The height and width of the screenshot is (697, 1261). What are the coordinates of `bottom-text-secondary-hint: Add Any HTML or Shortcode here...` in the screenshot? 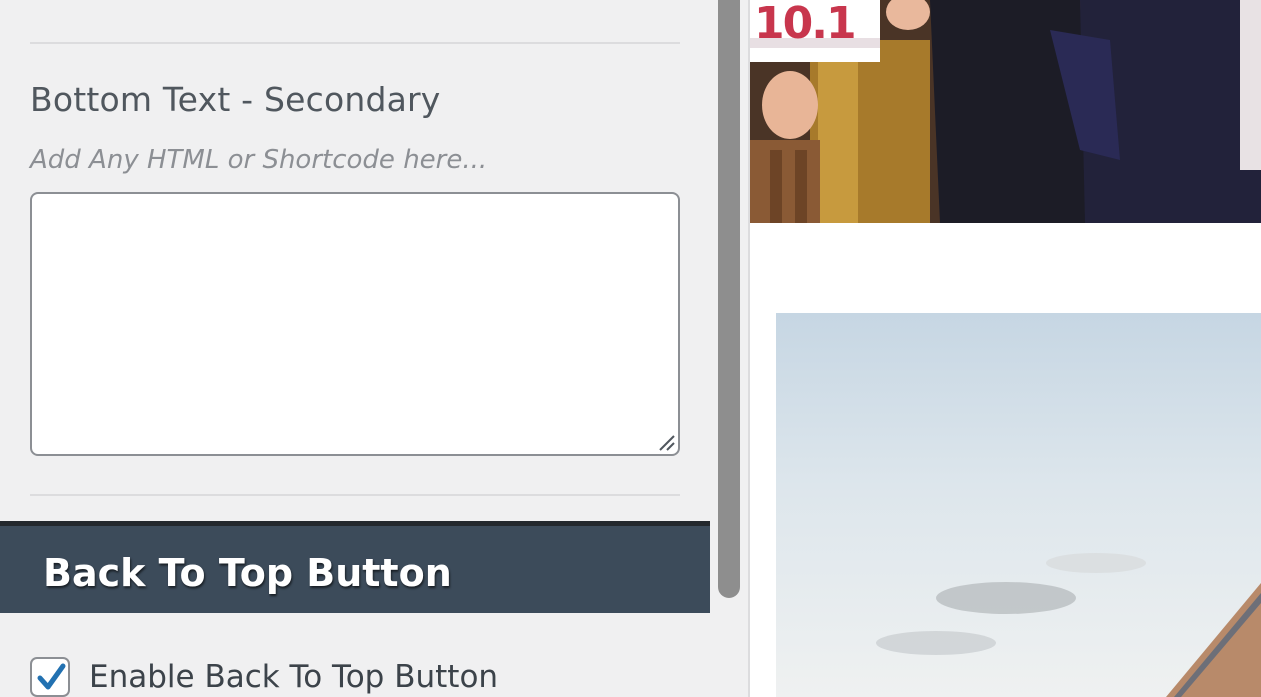 It's located at (259, 160).